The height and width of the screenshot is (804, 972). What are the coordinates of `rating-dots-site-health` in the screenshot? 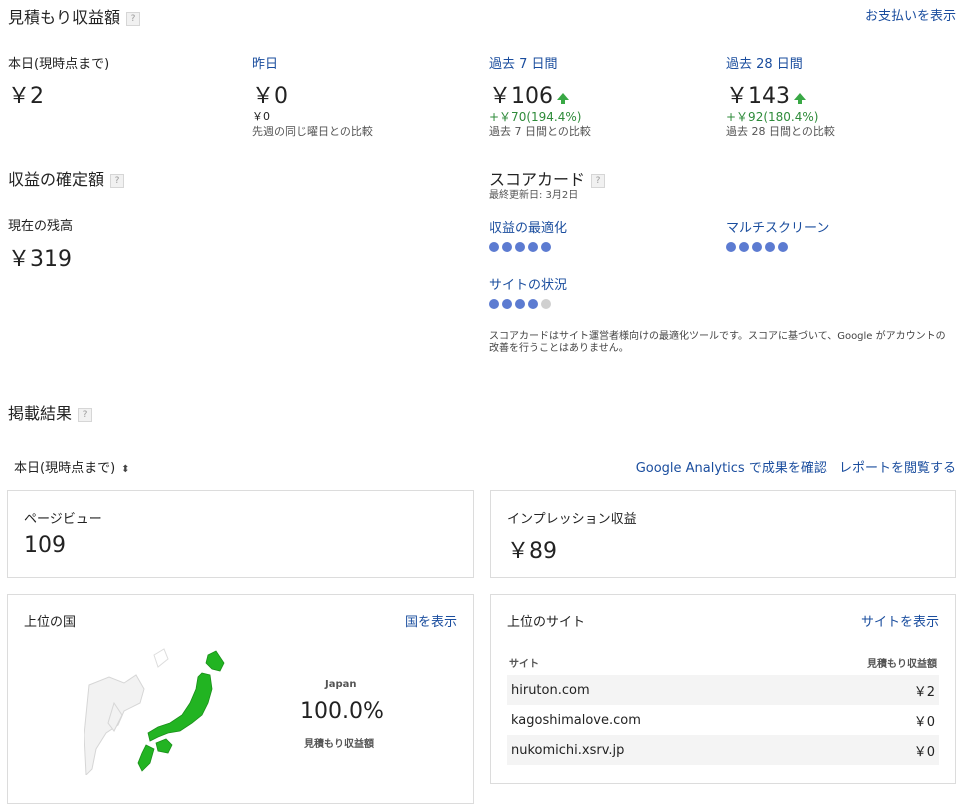 It's located at (520, 304).